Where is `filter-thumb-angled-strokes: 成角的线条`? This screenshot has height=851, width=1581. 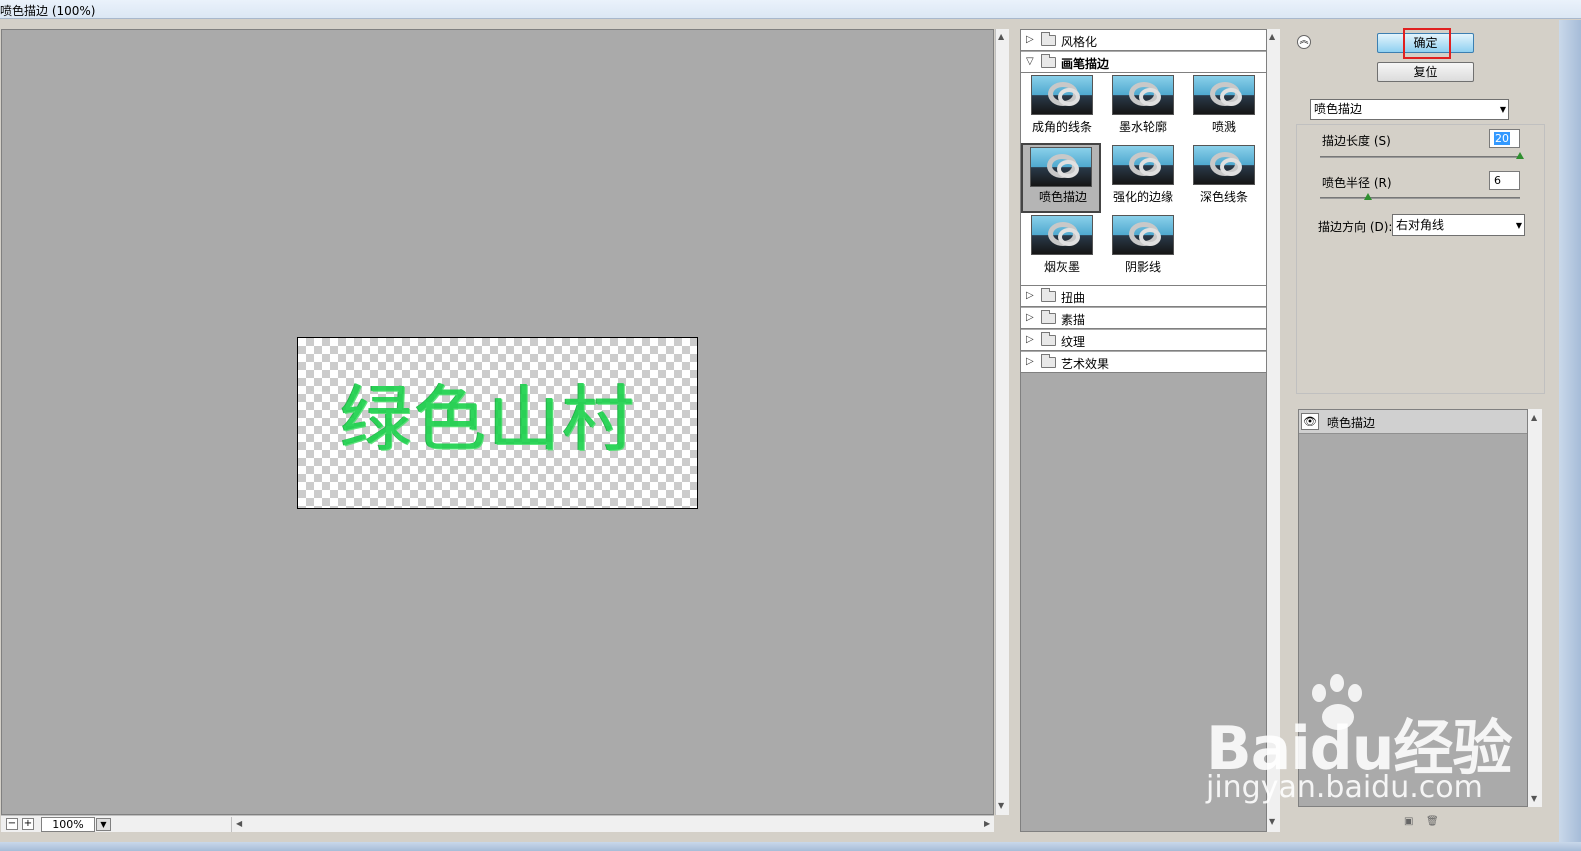 filter-thumb-angled-strokes: 成角的线条 is located at coordinates (1062, 108).